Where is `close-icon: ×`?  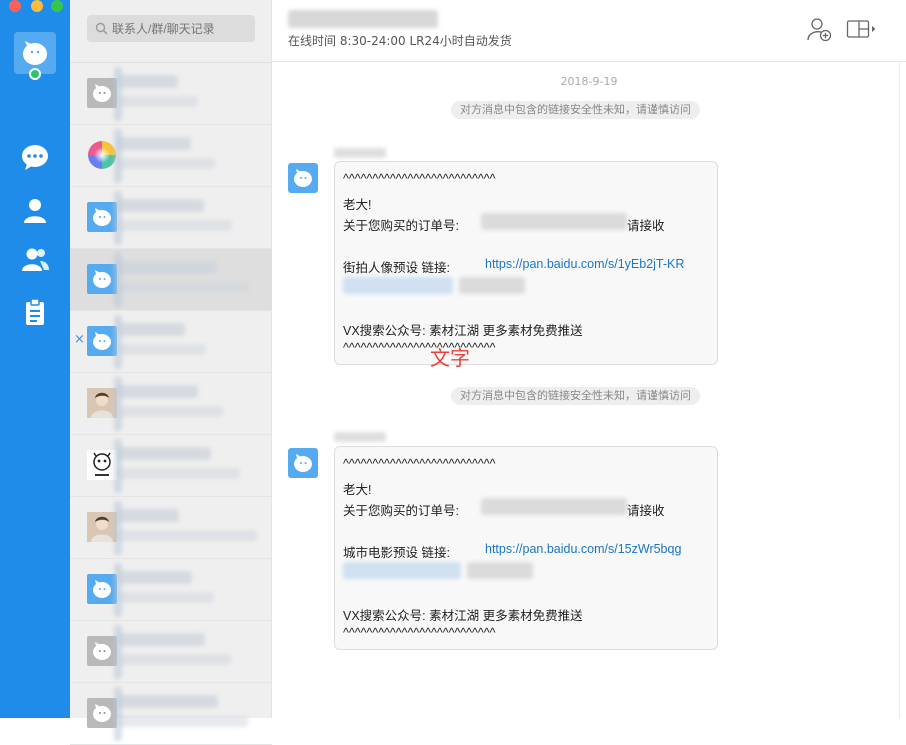 close-icon: × is located at coordinates (79, 339).